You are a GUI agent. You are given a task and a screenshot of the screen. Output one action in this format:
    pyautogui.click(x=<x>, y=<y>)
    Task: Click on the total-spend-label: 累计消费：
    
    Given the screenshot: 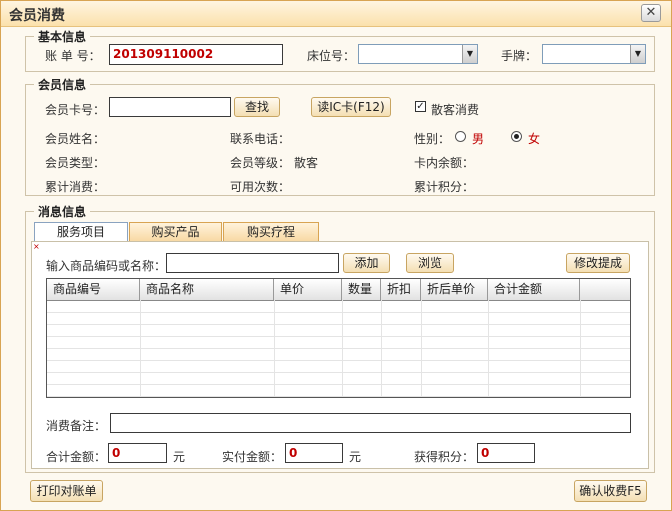 What is the action you would take?
    pyautogui.click(x=75, y=187)
    